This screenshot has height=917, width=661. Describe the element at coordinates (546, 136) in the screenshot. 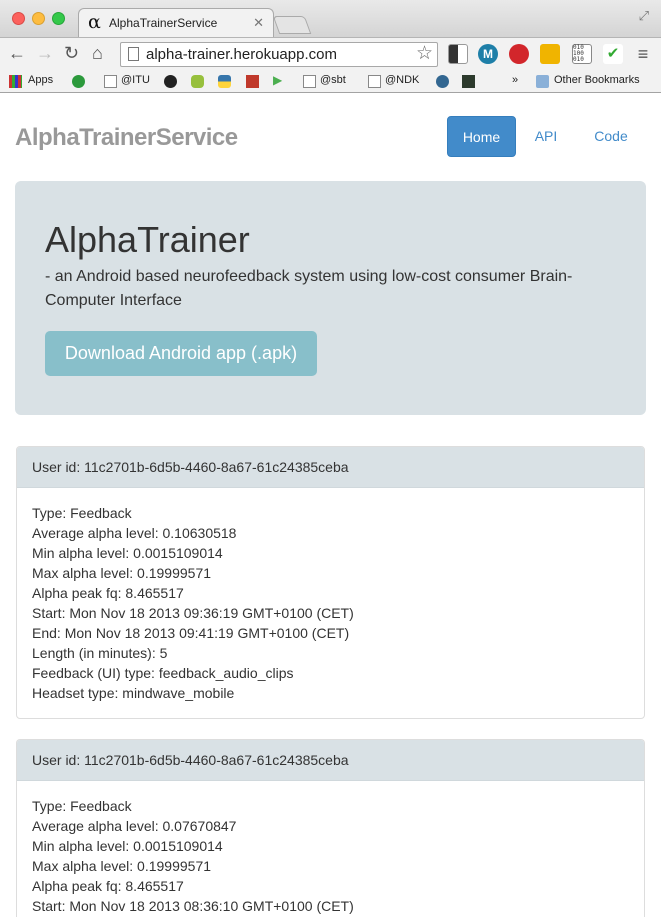

I see `nav-api: API` at that location.